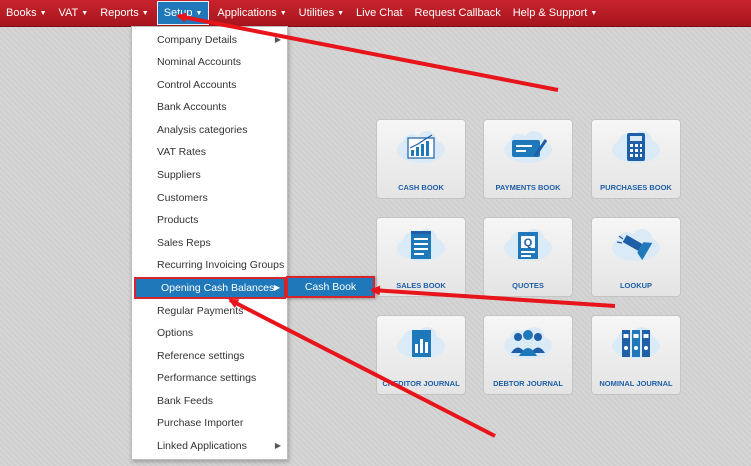  Describe the element at coordinates (528, 343) in the screenshot. I see `people-group-icon` at that location.